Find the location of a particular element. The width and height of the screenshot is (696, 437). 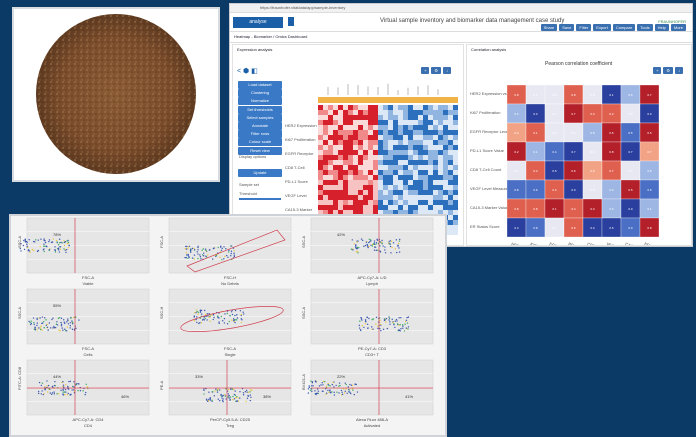

corr-download-button: ↓ is located at coordinates (679, 70).